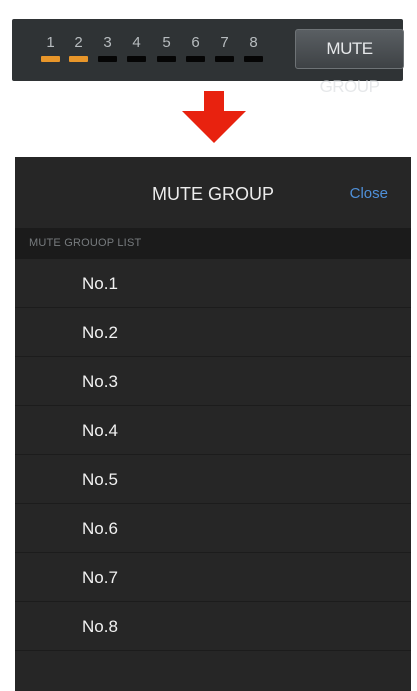 Image resolution: width=417 pixels, height=691 pixels. What do you see at coordinates (78, 42) in the screenshot?
I see `channel-number: 2` at bounding box center [78, 42].